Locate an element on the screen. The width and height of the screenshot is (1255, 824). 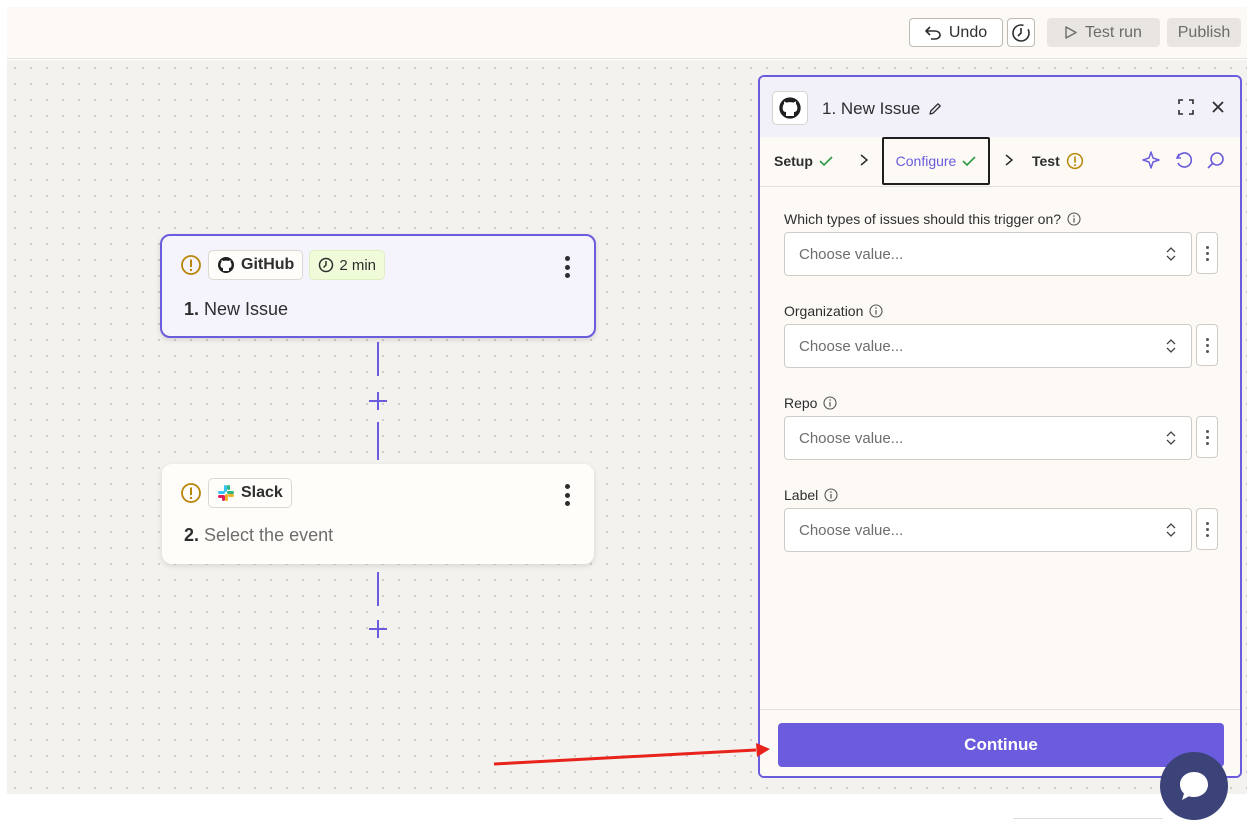
version-history-button is located at coordinates (1021, 32).